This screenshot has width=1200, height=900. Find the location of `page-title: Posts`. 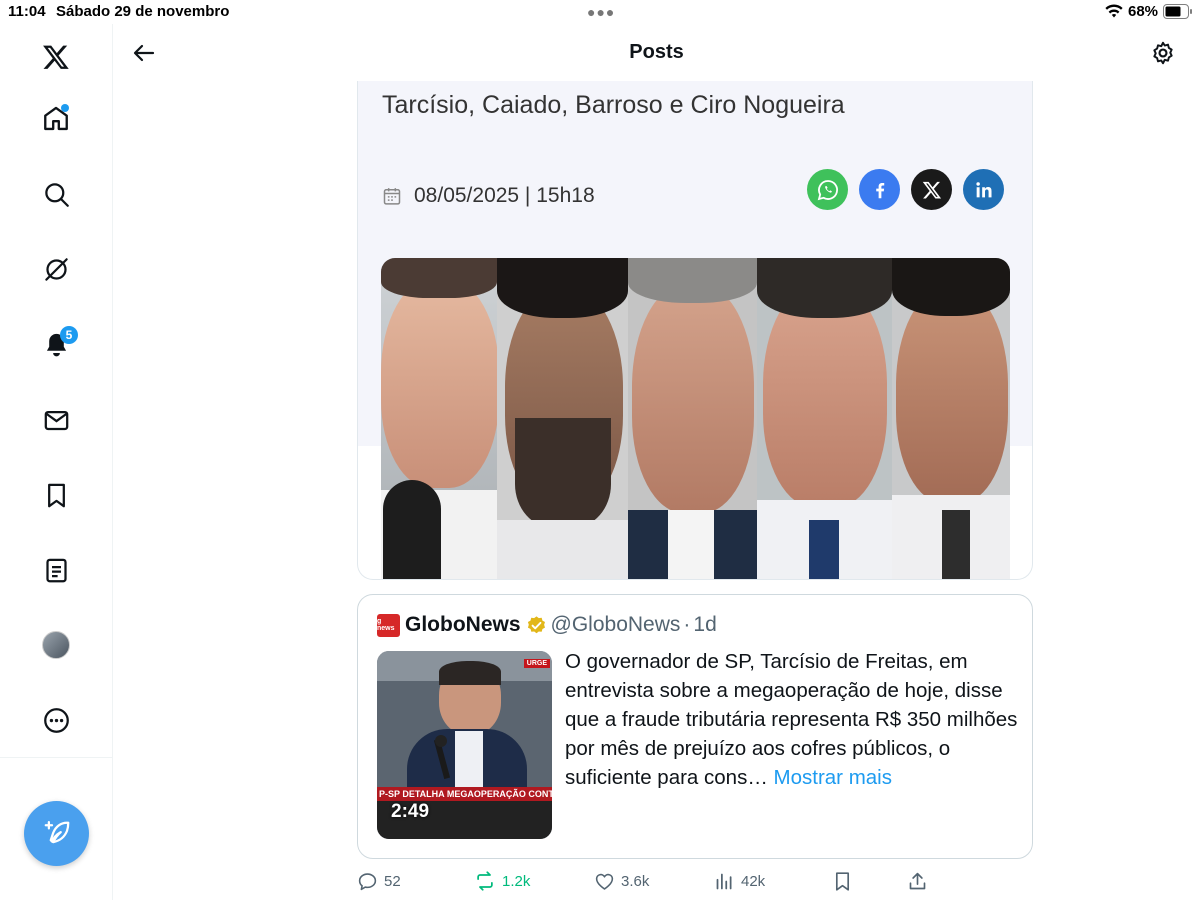

page-title: Posts is located at coordinates (656, 52).